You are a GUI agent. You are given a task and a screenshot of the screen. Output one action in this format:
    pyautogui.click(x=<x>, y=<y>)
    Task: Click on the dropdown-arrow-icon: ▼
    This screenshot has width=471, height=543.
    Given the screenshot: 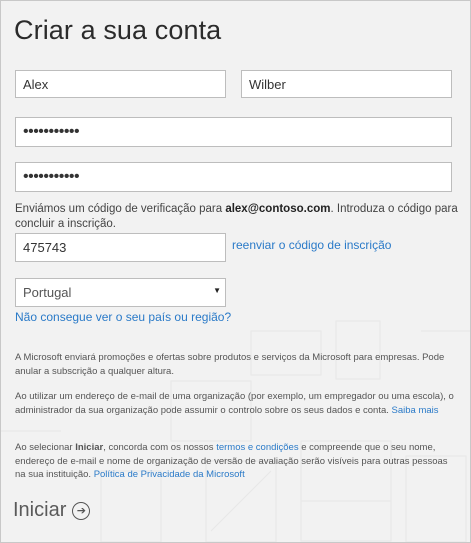 What is the action you would take?
    pyautogui.click(x=217, y=290)
    